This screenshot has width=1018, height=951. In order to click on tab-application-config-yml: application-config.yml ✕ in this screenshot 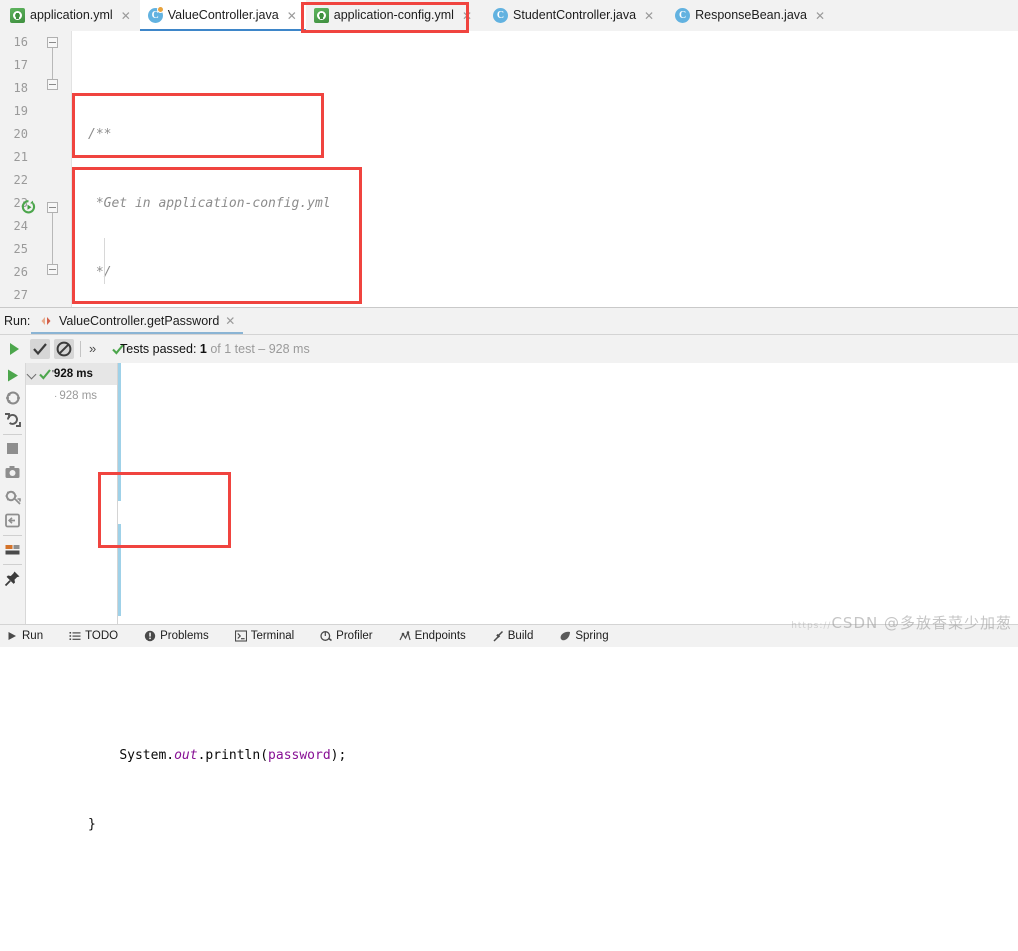, I will do `click(393, 15)`.